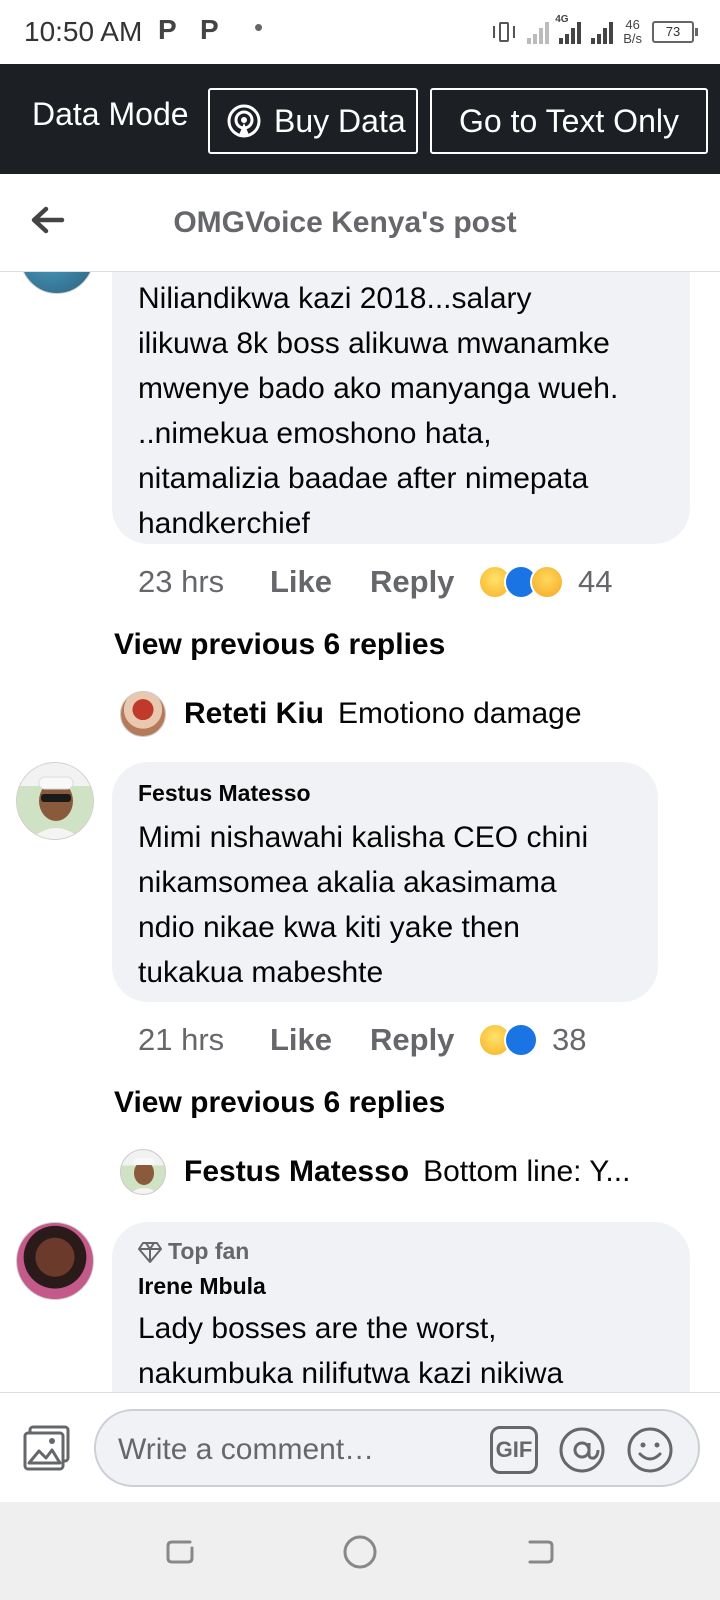 The height and width of the screenshot is (1600, 720). Describe the element at coordinates (540, 1552) in the screenshot. I see `back-nav-icon` at that location.